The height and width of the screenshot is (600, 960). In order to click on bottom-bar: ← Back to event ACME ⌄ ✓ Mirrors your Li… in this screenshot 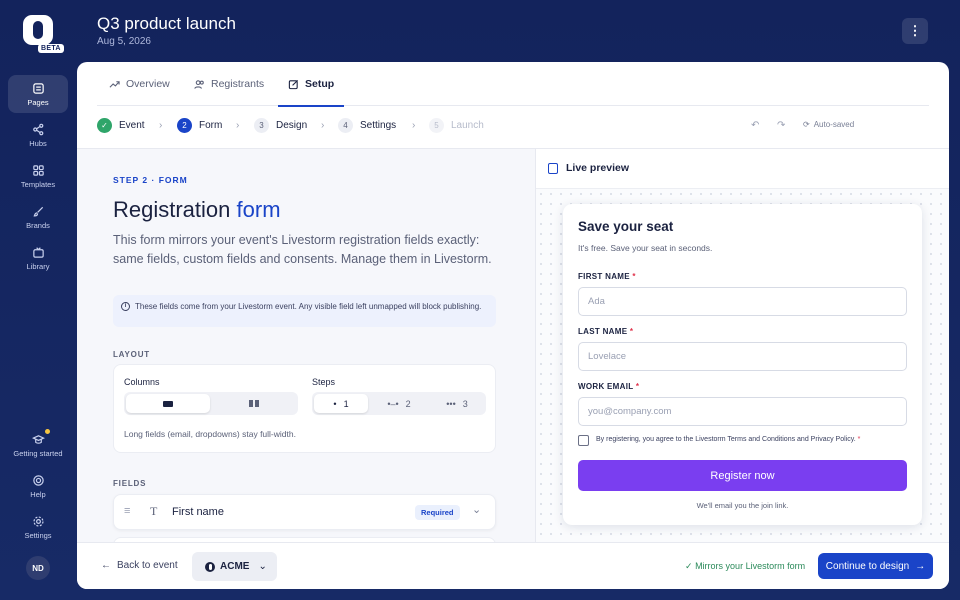, I will do `click(513, 565)`.